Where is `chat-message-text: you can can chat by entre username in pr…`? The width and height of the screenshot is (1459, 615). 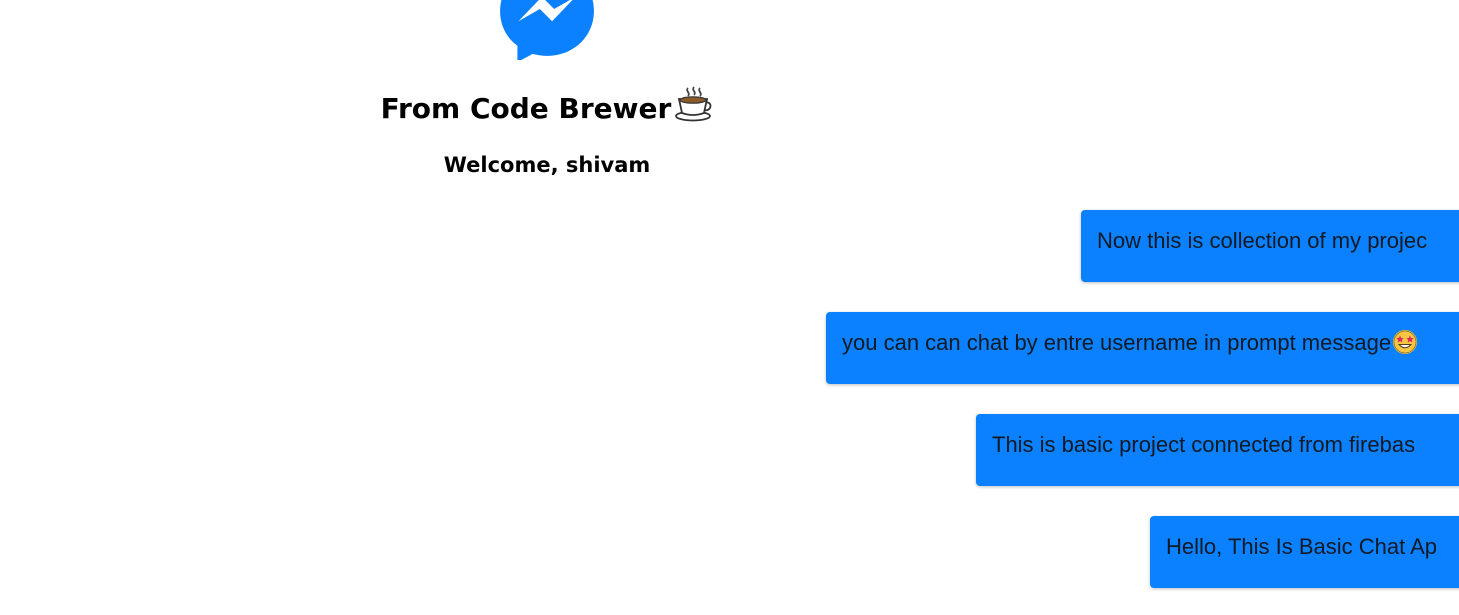
chat-message-text: you can can chat by entre username in pr… is located at coordinates (1117, 342).